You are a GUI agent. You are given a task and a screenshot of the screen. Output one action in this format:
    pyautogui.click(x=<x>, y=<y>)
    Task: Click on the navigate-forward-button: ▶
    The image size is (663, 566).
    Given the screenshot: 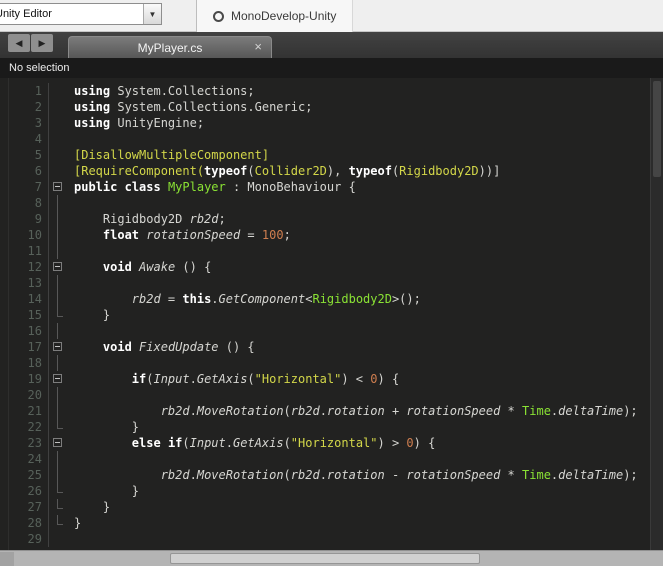 What is the action you would take?
    pyautogui.click(x=42, y=43)
    